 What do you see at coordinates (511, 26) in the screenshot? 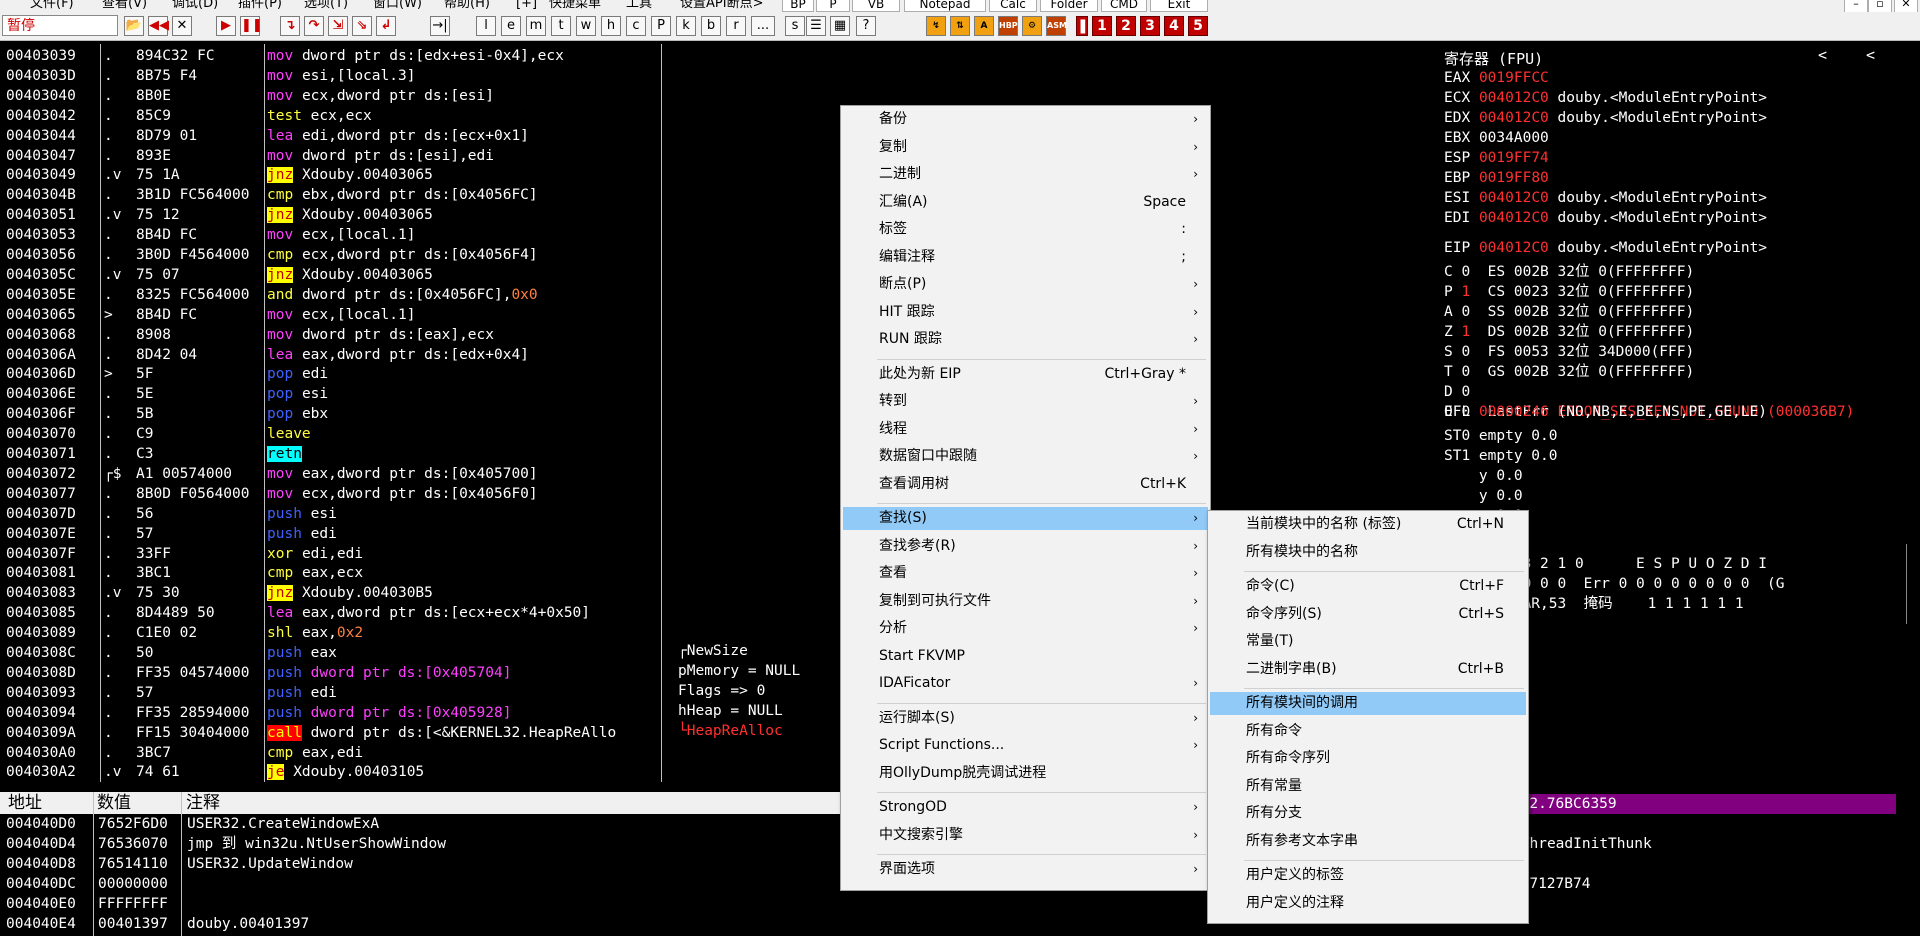
I see `toolbar-window-e: e` at bounding box center [511, 26].